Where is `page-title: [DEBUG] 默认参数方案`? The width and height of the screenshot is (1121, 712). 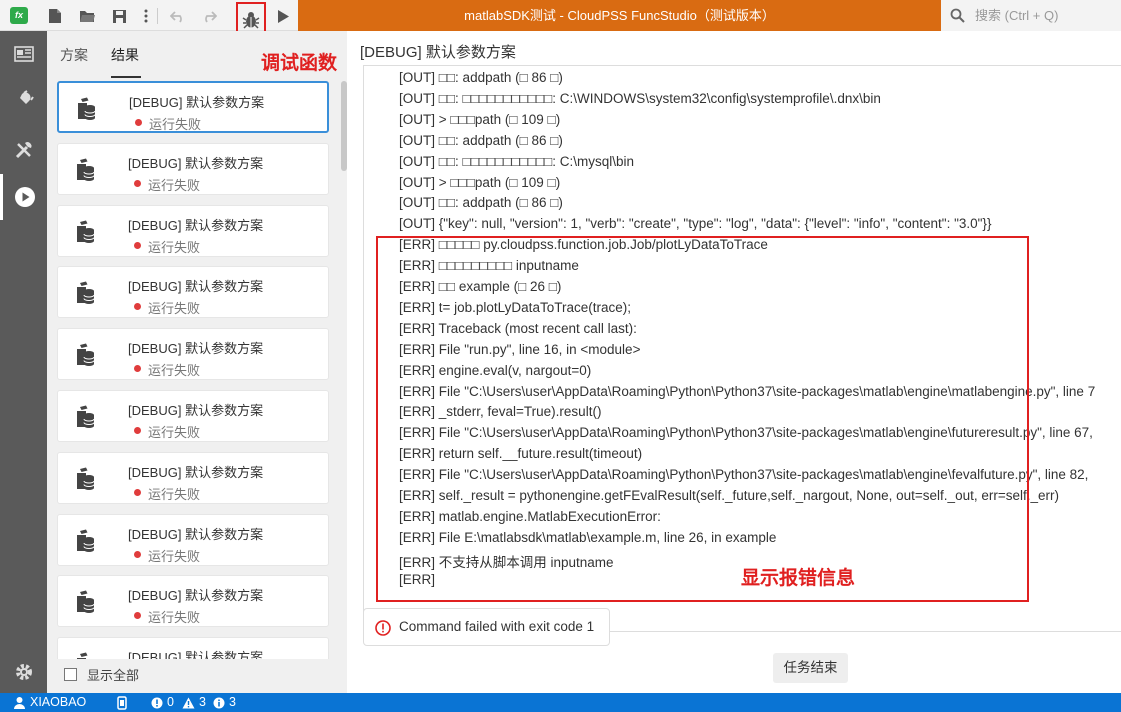 page-title: [DEBUG] 默认参数方案 is located at coordinates (438, 52).